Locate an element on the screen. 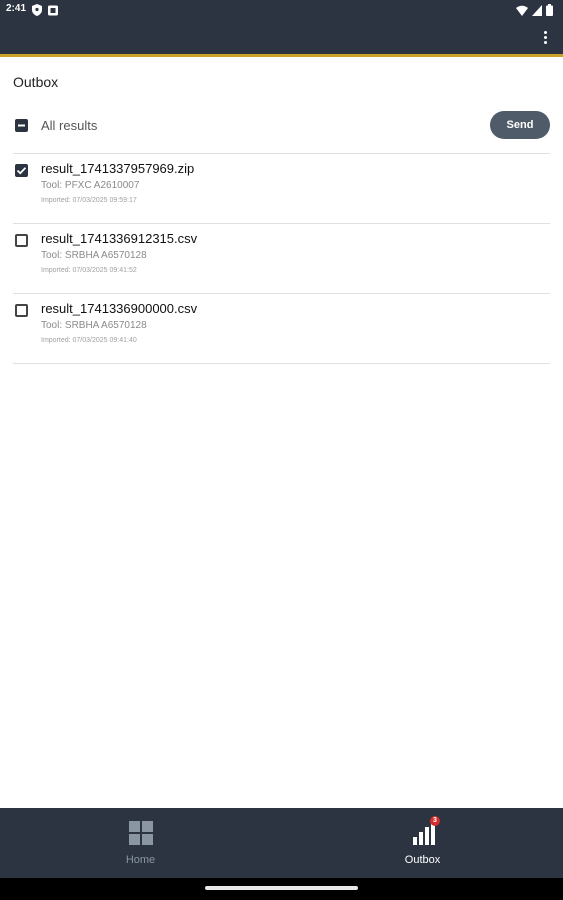 Image resolution: width=563 pixels, height=900 pixels. more-vert-icon is located at coordinates (545, 37).